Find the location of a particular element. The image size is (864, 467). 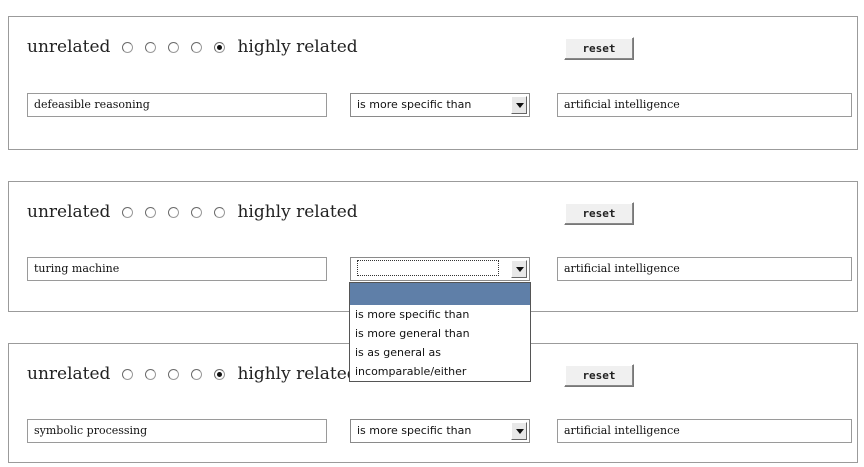

relatedness-rating-2: unrelated highly related is located at coordinates (192, 212).